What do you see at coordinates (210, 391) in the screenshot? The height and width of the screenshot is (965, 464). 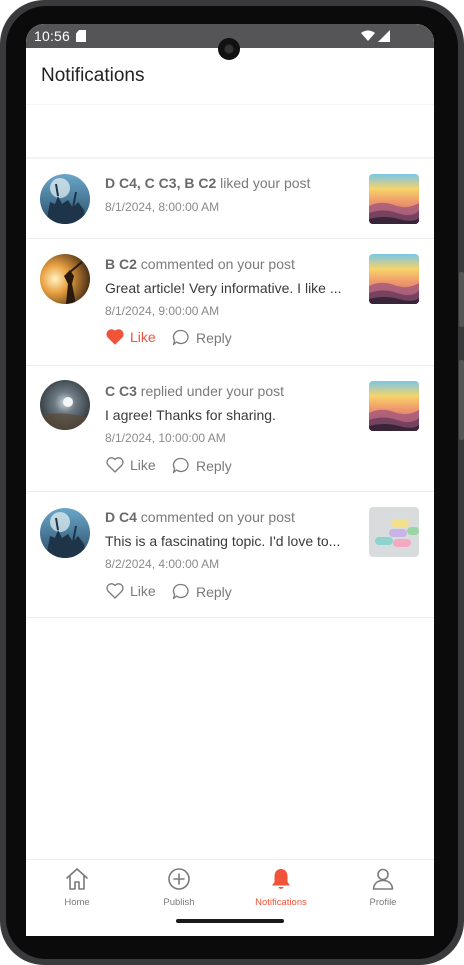 I see `action-text: replied under your post` at bounding box center [210, 391].